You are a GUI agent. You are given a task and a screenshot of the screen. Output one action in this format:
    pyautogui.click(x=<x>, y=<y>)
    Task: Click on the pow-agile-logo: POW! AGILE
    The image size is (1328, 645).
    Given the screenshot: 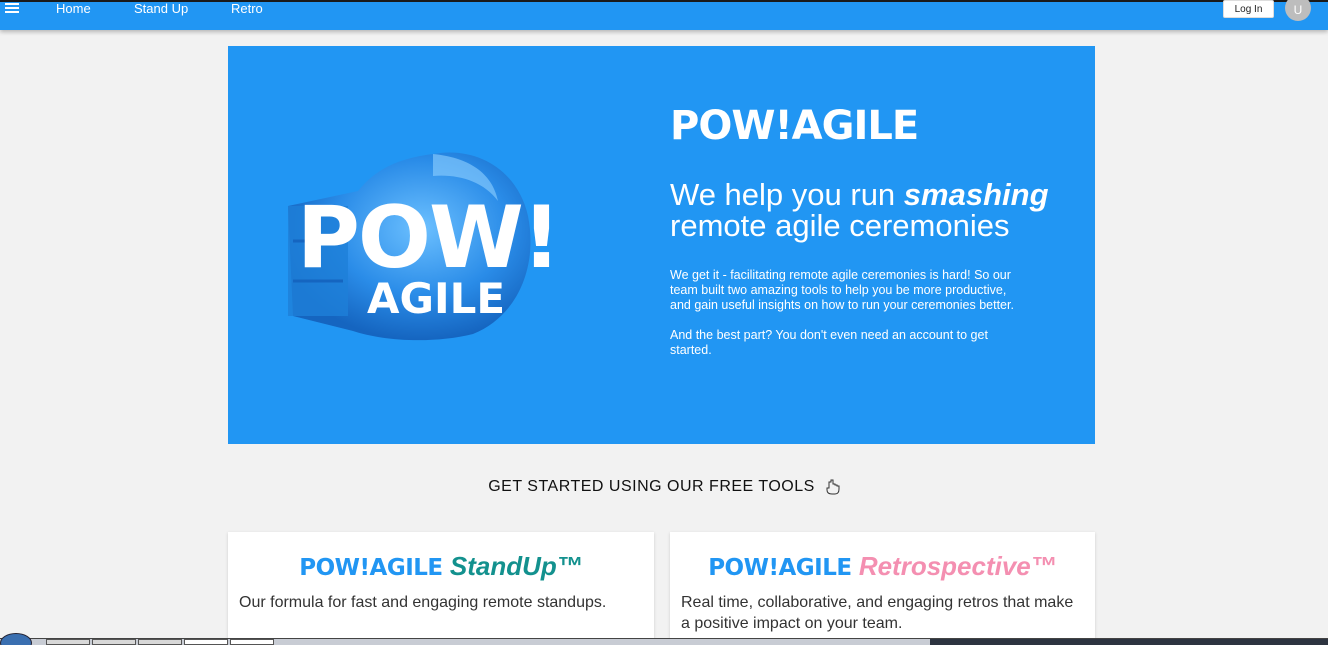 What is the action you would take?
    pyautogui.click(x=428, y=257)
    